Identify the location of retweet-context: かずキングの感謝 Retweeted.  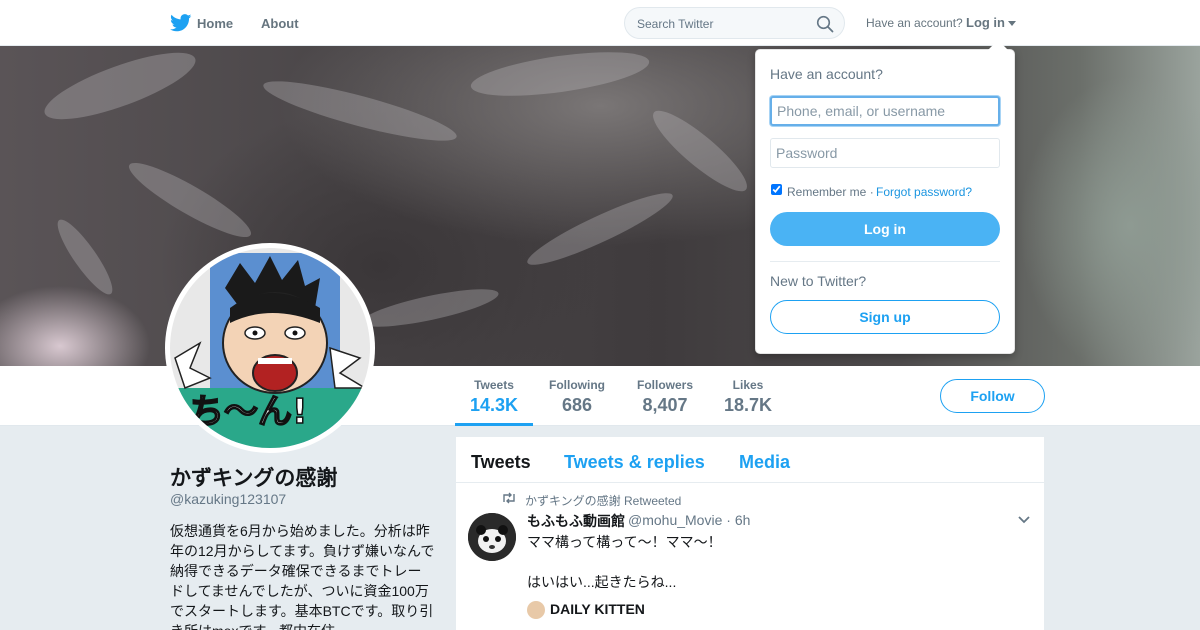
(603, 501).